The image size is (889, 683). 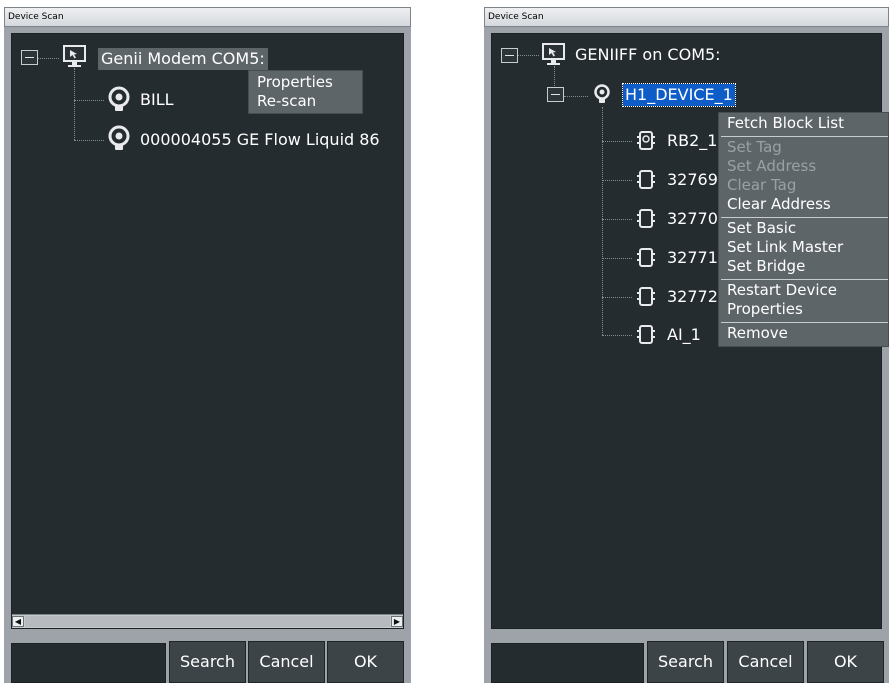 I want to click on menu-item-clear-tag: Clear Tag, so click(x=762, y=185).